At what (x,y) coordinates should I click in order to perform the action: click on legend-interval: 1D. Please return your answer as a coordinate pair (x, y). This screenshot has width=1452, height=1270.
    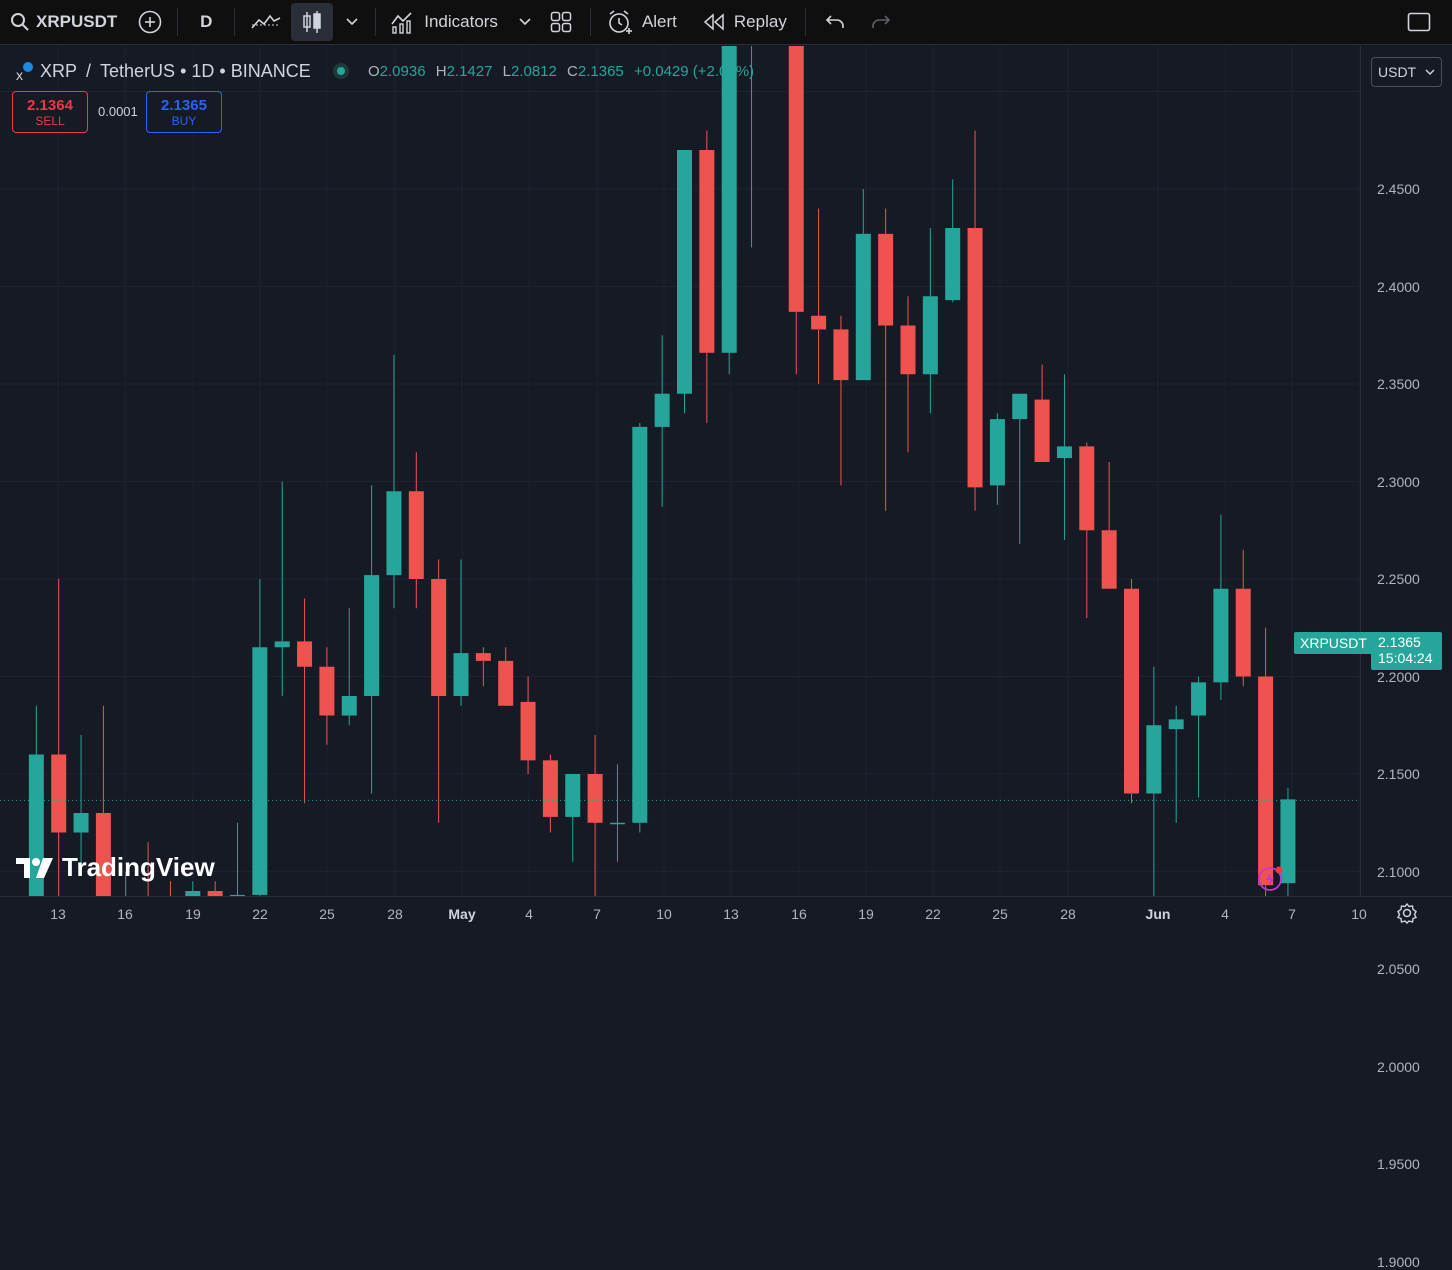
    Looking at the image, I should click on (203, 70).